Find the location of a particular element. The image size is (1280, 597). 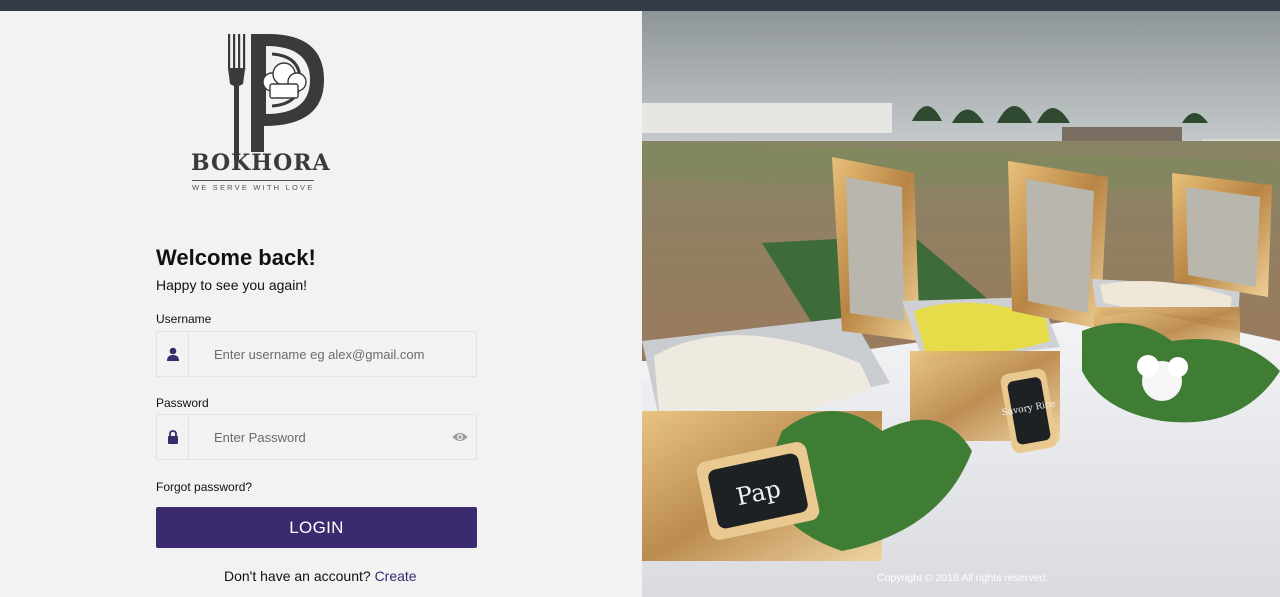

login-button: LOGIN is located at coordinates (316, 527).